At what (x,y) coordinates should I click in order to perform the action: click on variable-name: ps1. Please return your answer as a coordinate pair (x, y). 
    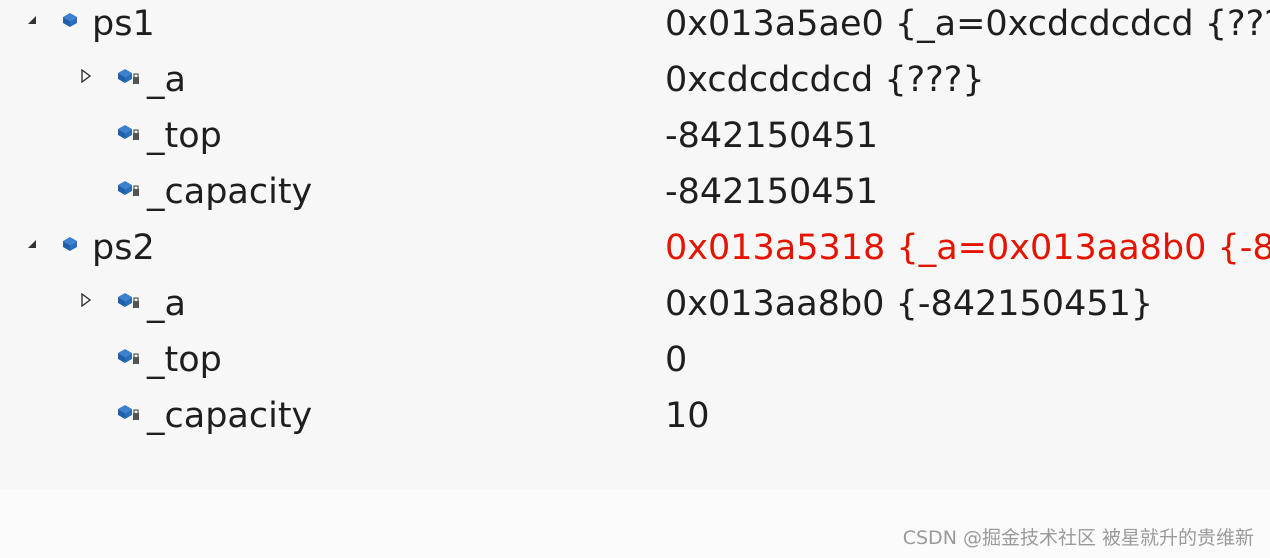
    Looking at the image, I should click on (123, 24).